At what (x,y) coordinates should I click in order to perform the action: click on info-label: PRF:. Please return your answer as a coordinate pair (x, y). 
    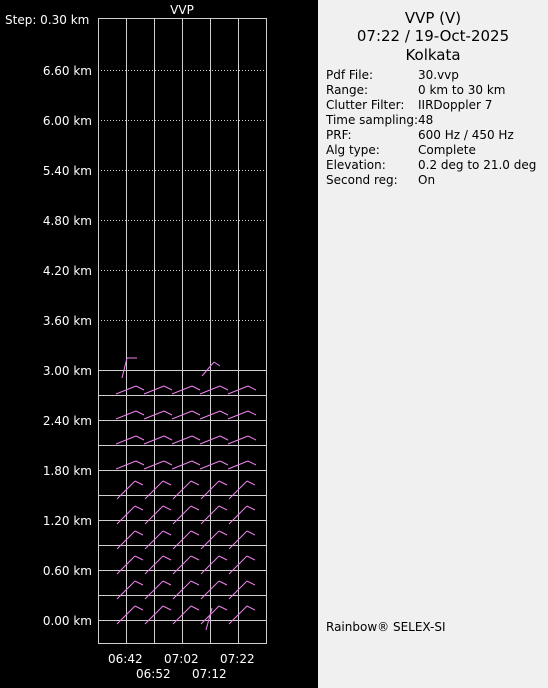
    Looking at the image, I should click on (339, 135).